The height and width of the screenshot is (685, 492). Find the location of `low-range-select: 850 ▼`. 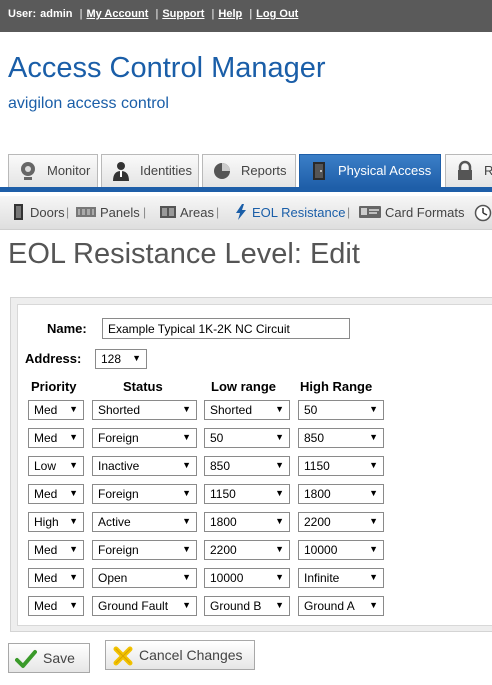

low-range-select: 850 ▼ is located at coordinates (247, 466).